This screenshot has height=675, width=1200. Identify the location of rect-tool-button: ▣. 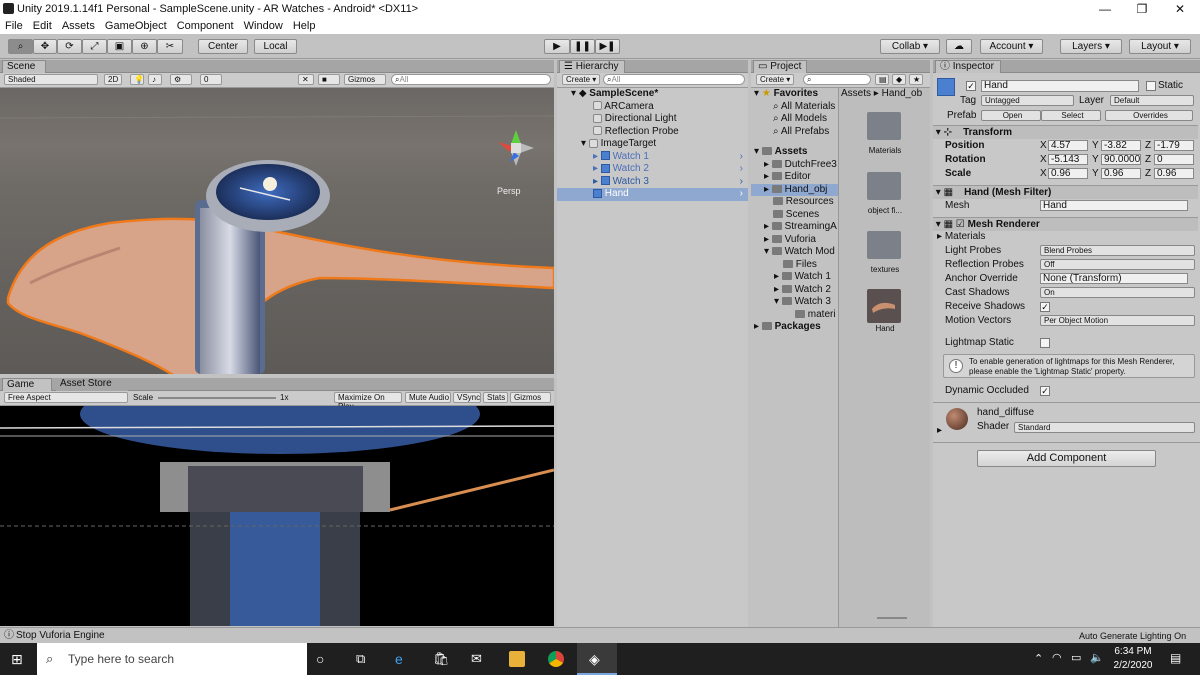
(119, 46).